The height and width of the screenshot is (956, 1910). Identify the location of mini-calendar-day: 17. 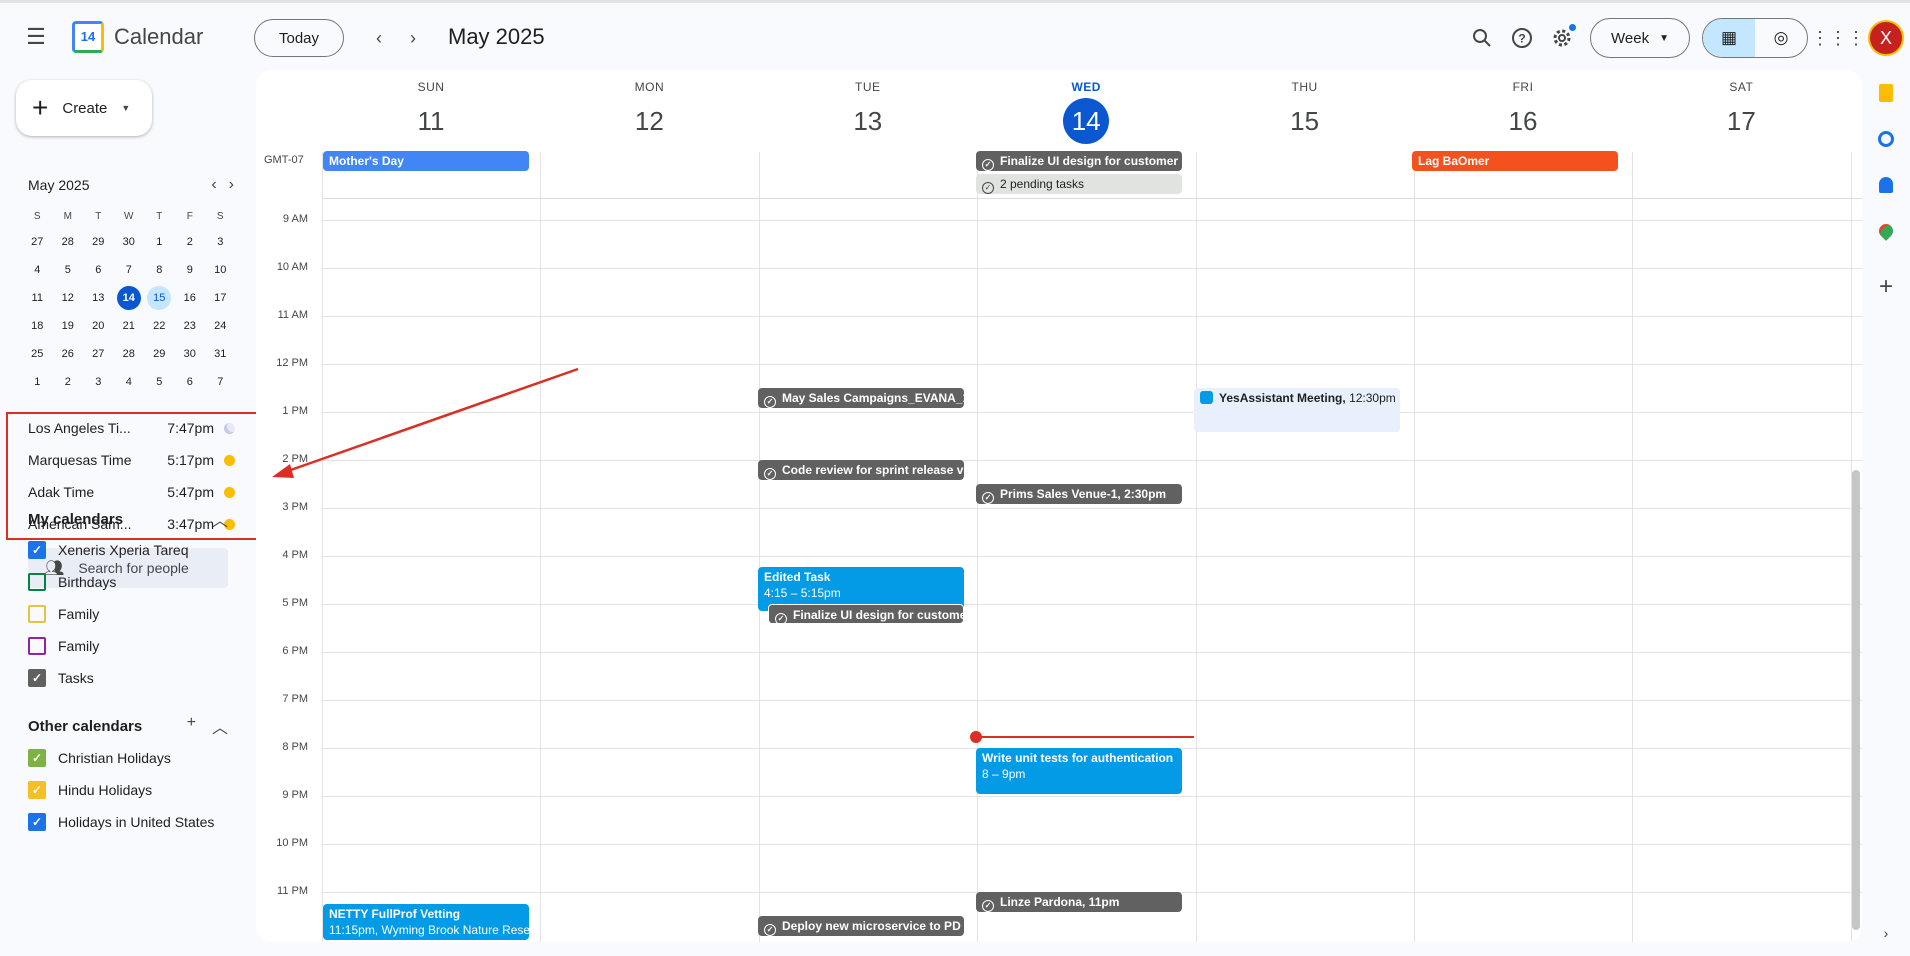
(220, 298).